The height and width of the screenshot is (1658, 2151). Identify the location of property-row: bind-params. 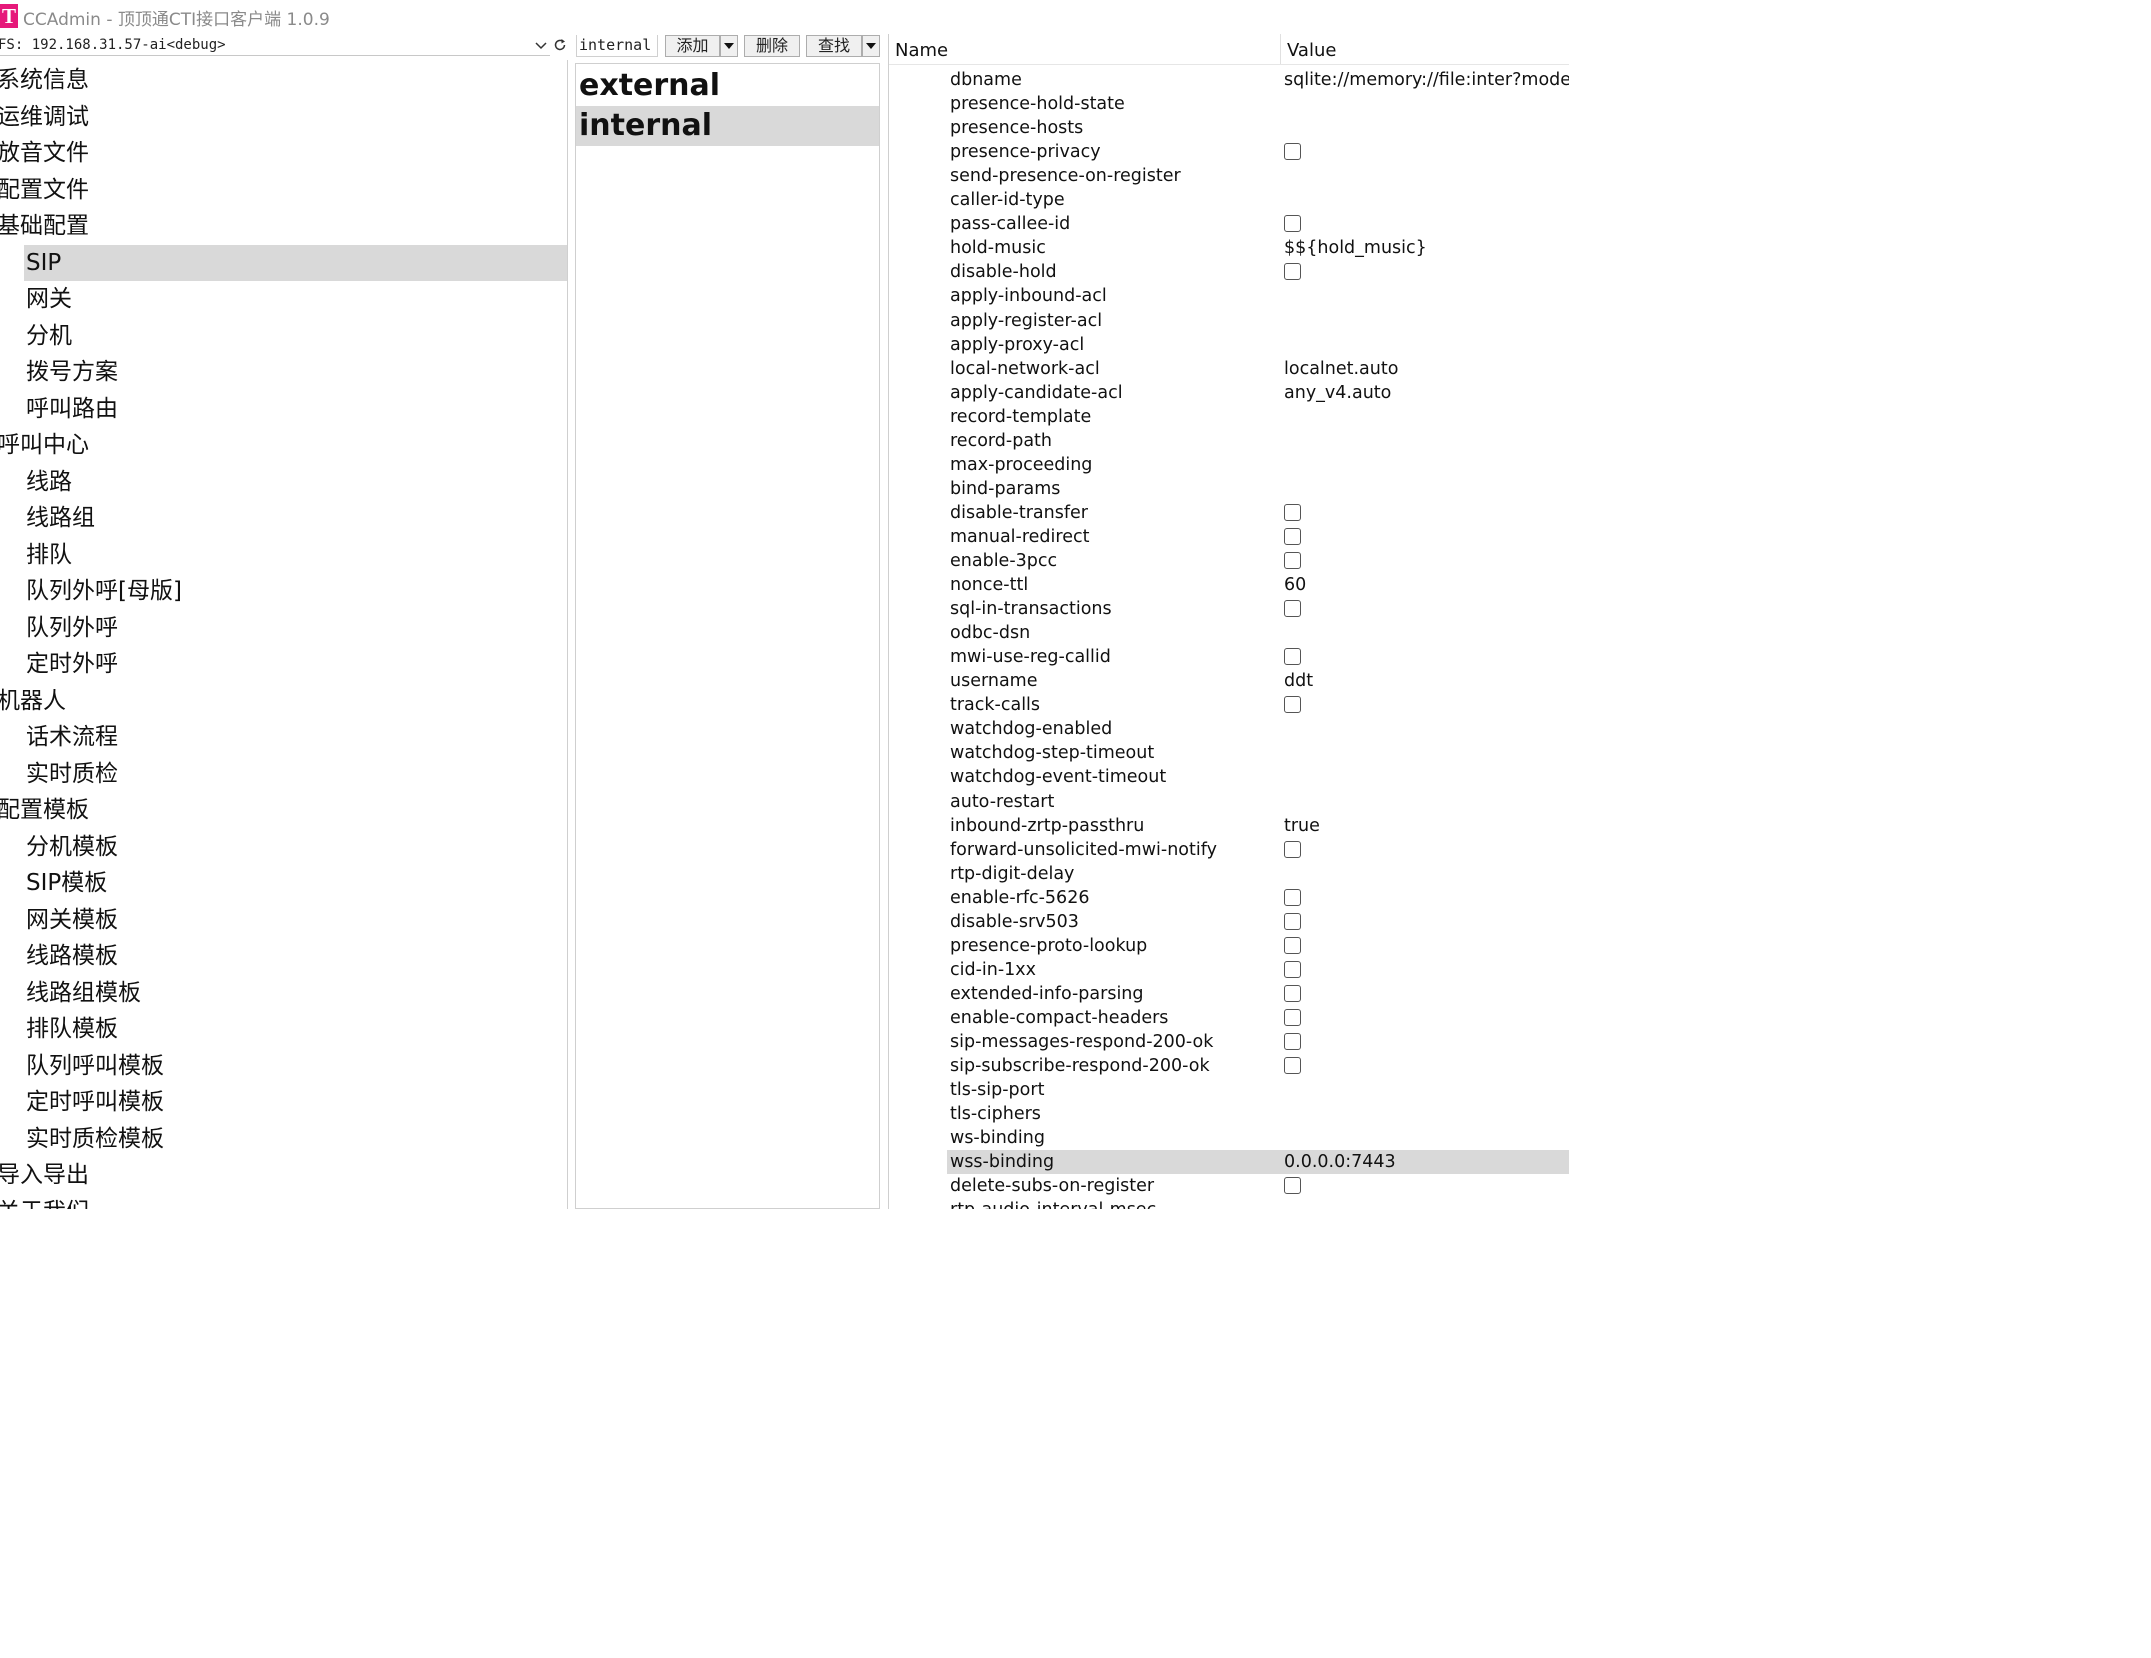
(1229, 489).